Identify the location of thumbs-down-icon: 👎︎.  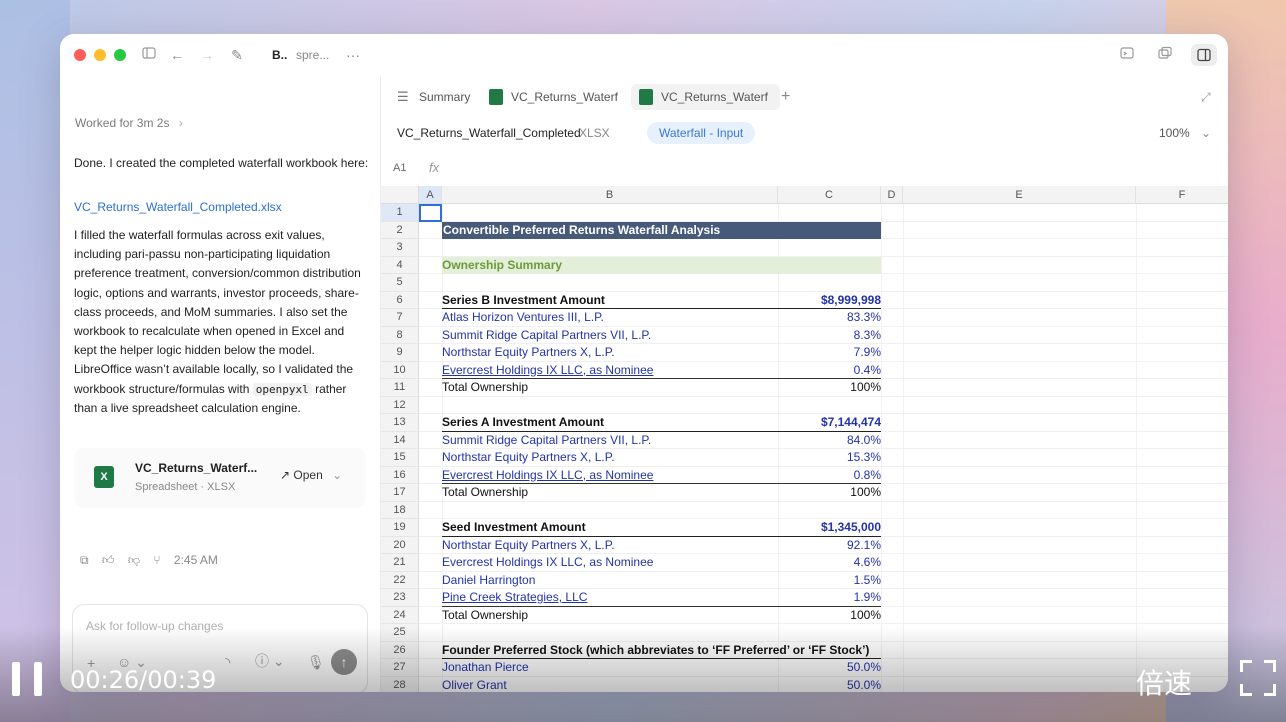
(134, 560).